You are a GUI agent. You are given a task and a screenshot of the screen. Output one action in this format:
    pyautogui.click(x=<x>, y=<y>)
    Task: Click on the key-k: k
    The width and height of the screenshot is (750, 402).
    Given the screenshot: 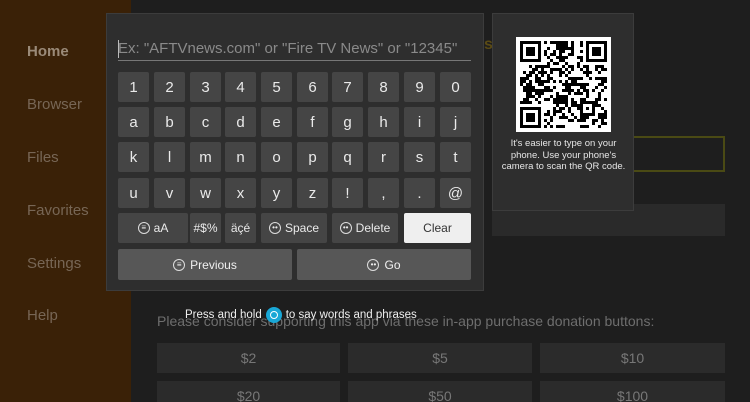 What is the action you would take?
    pyautogui.click(x=133, y=157)
    